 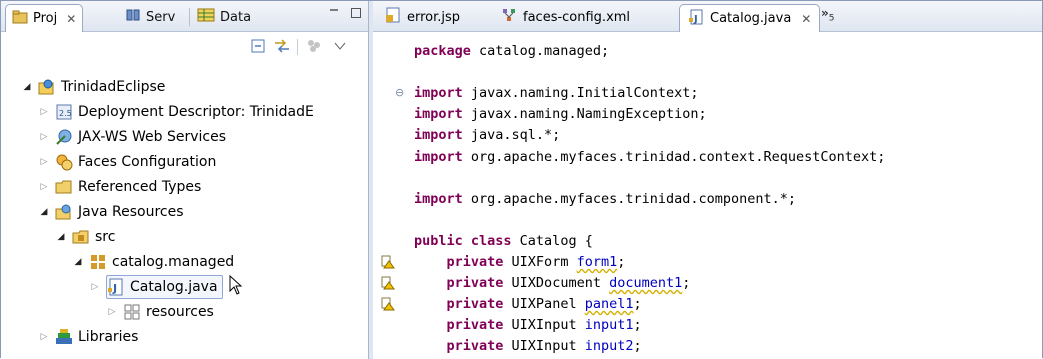 I want to click on code-line: private UIXInput input1;, so click(x=528, y=325).